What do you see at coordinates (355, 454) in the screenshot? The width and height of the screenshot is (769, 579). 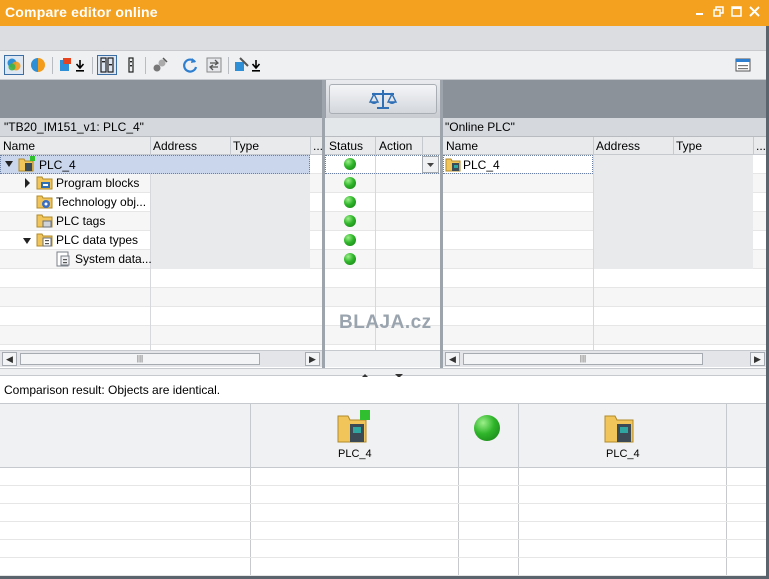 I see `left-object-label: PLC_4` at bounding box center [355, 454].